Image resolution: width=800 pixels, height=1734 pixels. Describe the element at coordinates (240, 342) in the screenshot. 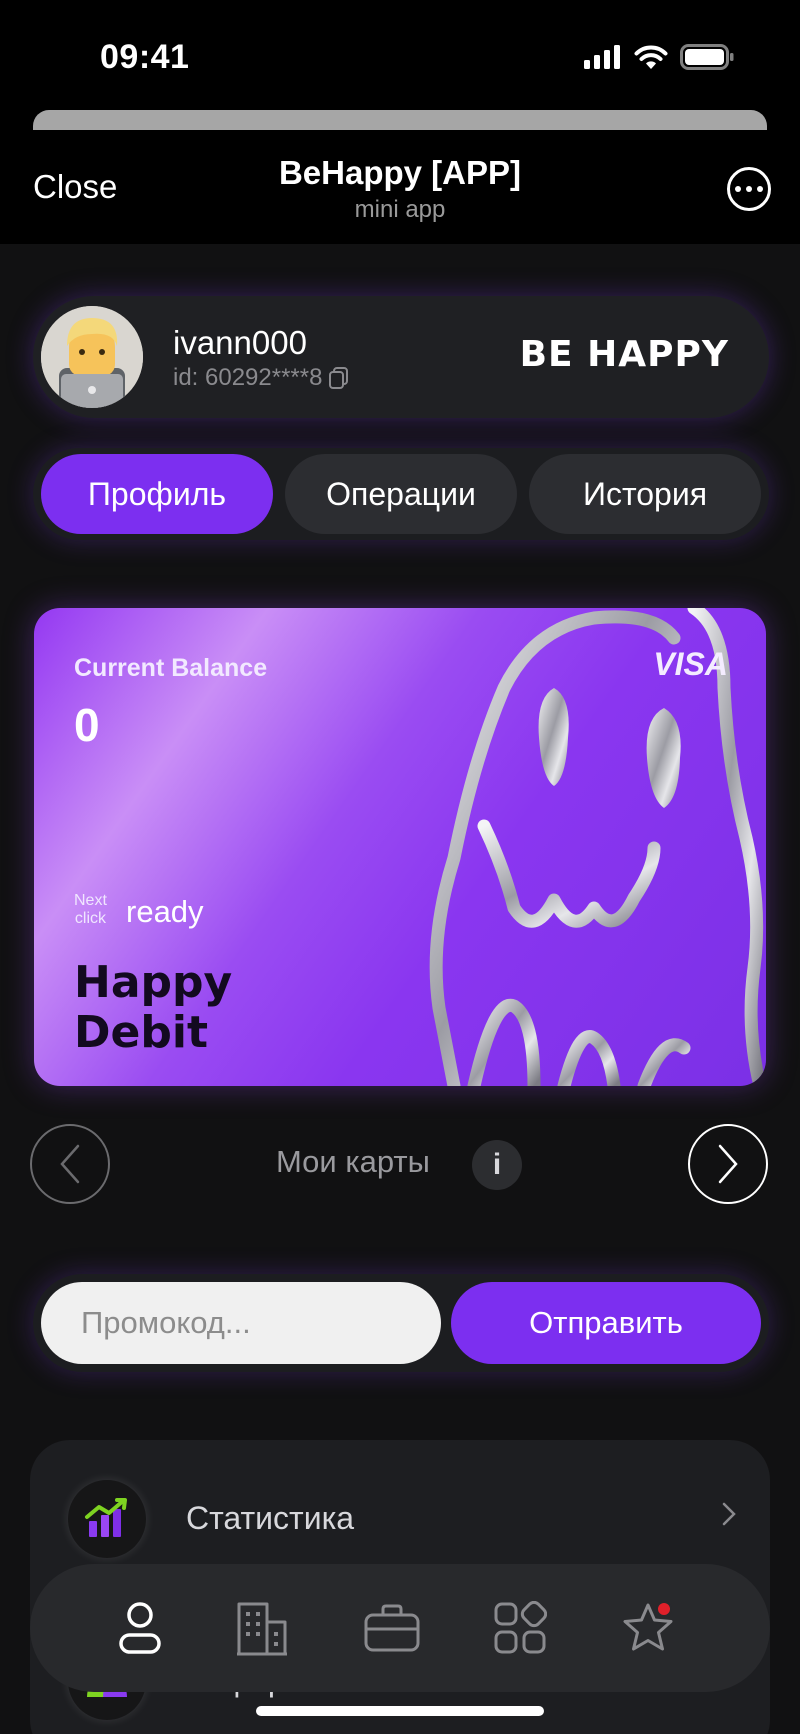

I see `username: ivann000` at that location.